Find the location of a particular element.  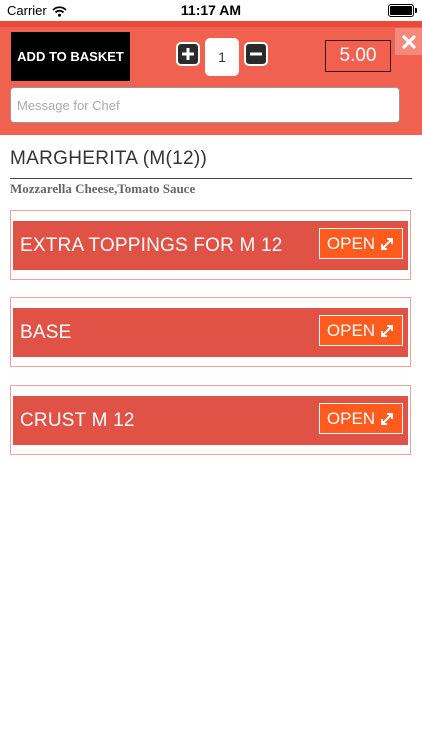

option-card-base: BASE OPEN is located at coordinates (210, 332).